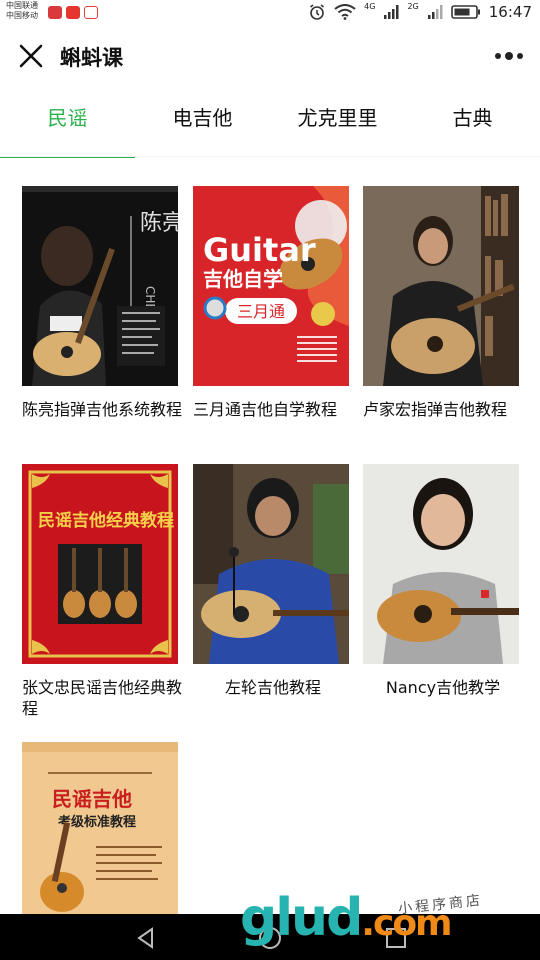  I want to click on course-title: Nancy吉他教学, so click(443, 687).